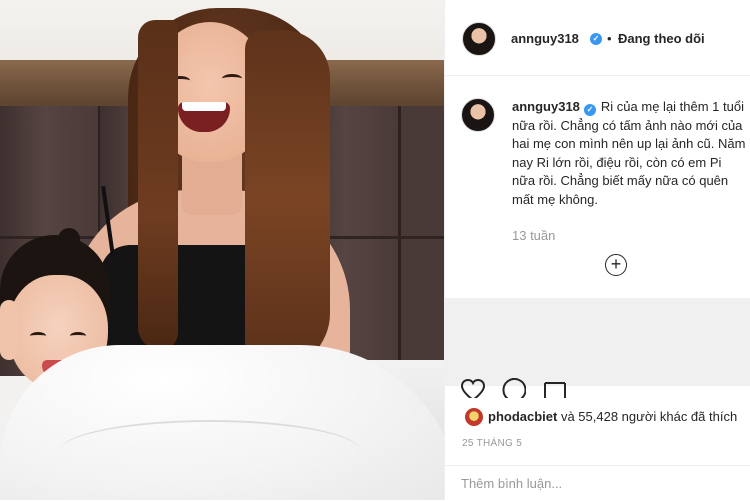  I want to click on plus-circle-icon: +, so click(616, 264).